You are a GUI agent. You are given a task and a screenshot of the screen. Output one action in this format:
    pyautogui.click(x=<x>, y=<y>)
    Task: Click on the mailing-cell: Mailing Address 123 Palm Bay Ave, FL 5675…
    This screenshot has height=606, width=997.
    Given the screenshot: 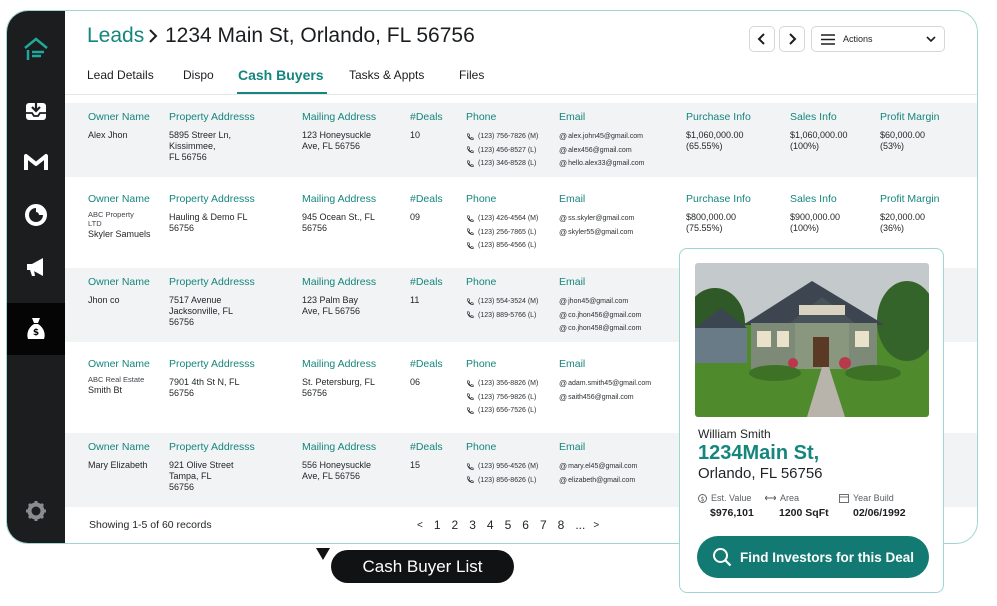 What is the action you would take?
    pyautogui.click(x=339, y=296)
    